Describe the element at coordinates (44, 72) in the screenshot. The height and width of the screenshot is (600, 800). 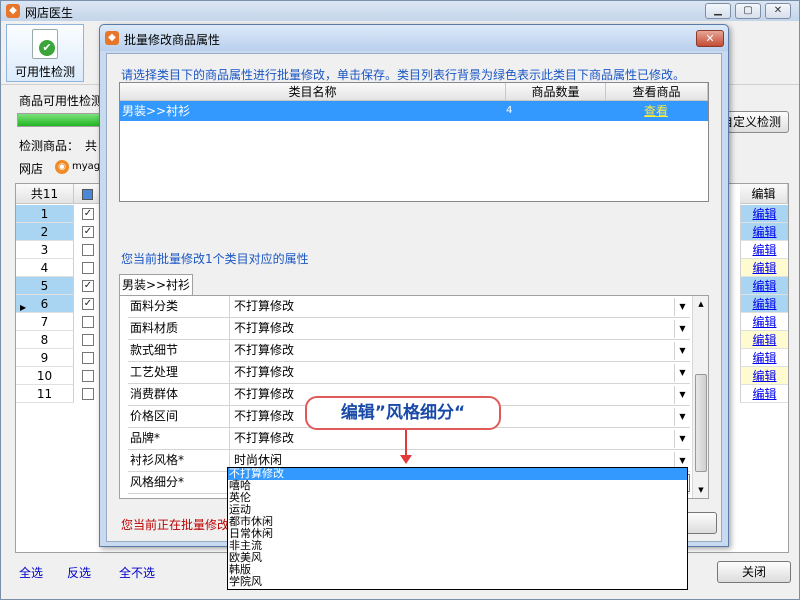
I see `availability-check-label: 可用性检测` at that location.